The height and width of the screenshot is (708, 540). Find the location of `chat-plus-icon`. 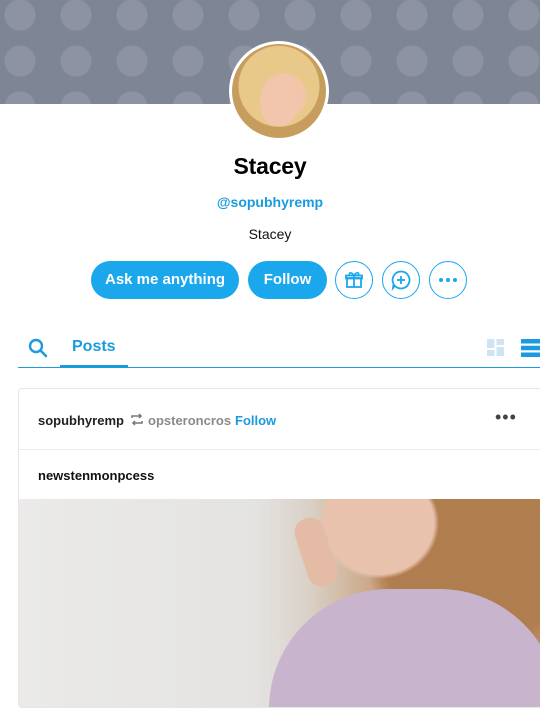

chat-plus-icon is located at coordinates (401, 280).